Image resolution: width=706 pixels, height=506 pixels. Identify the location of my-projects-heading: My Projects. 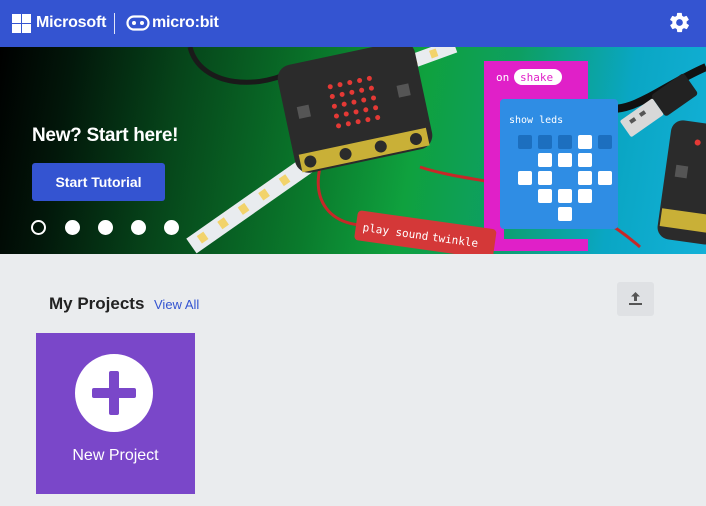
(97, 303).